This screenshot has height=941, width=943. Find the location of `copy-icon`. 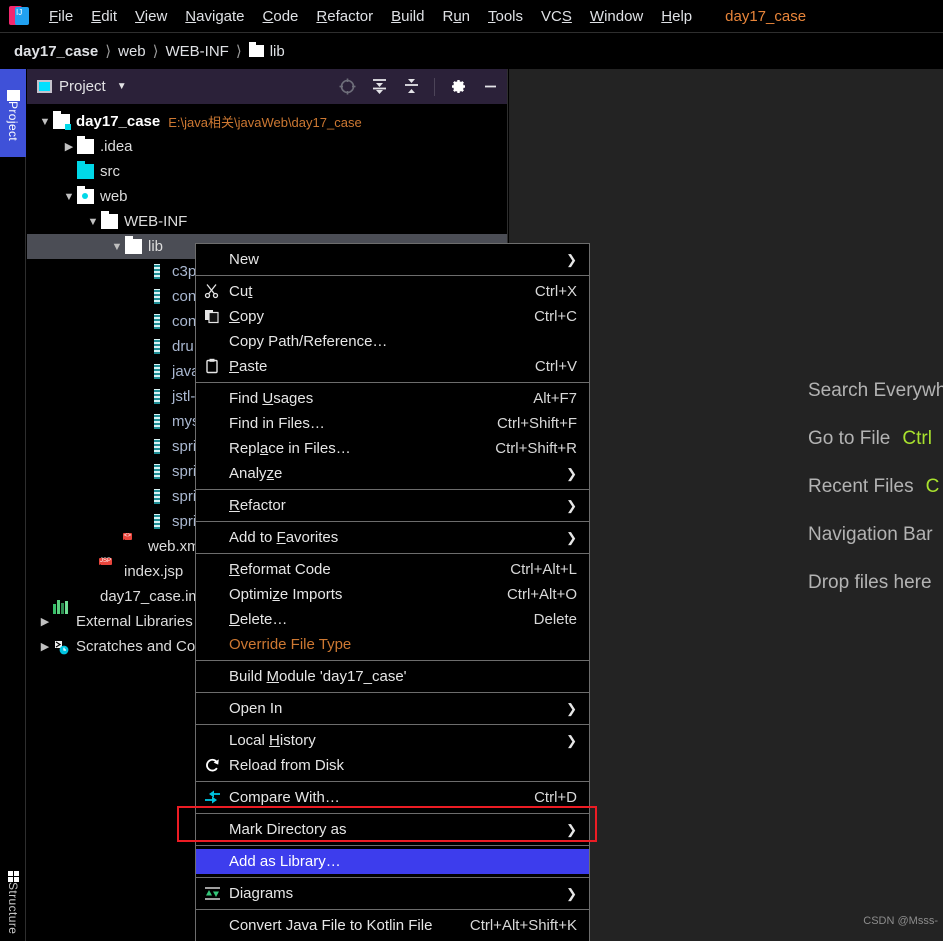

copy-icon is located at coordinates (212, 316).